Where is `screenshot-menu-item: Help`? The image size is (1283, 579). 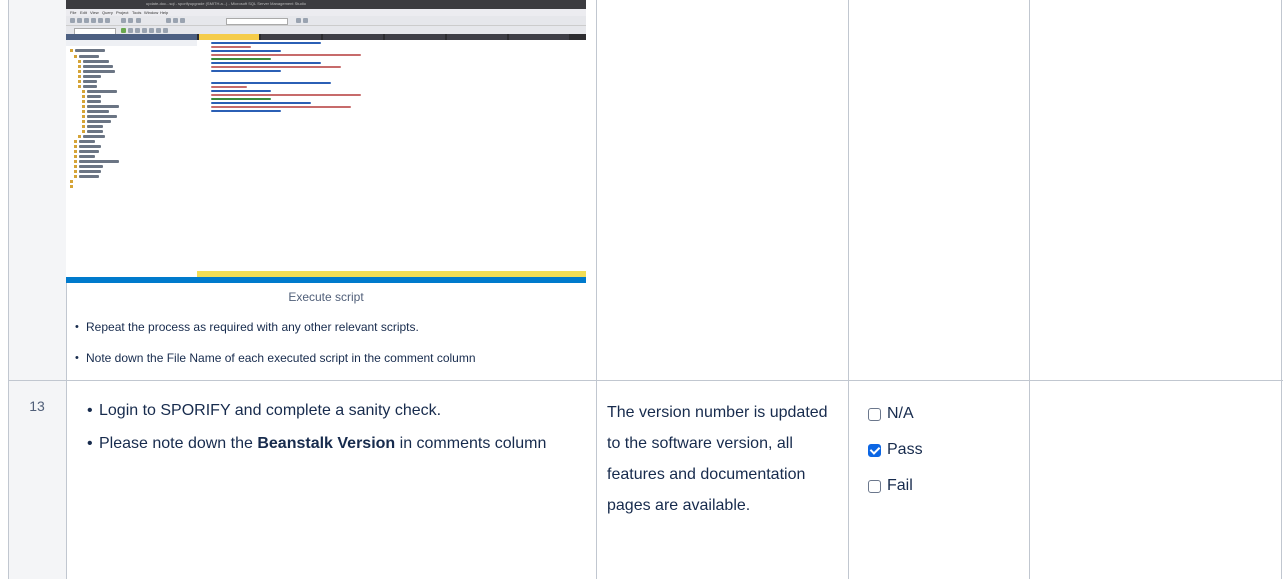
screenshot-menu-item: Help is located at coordinates (164, 12).